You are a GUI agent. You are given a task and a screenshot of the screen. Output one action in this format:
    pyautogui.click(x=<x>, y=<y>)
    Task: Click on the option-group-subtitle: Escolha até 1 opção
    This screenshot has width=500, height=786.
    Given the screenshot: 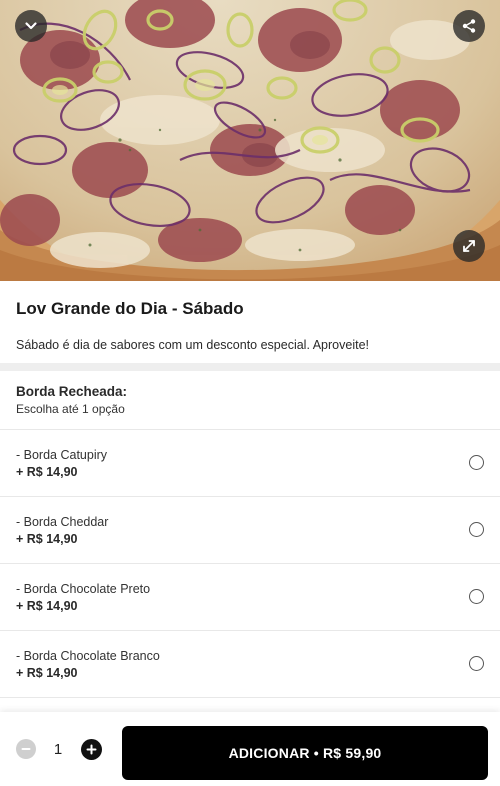 What is the action you would take?
    pyautogui.click(x=70, y=409)
    